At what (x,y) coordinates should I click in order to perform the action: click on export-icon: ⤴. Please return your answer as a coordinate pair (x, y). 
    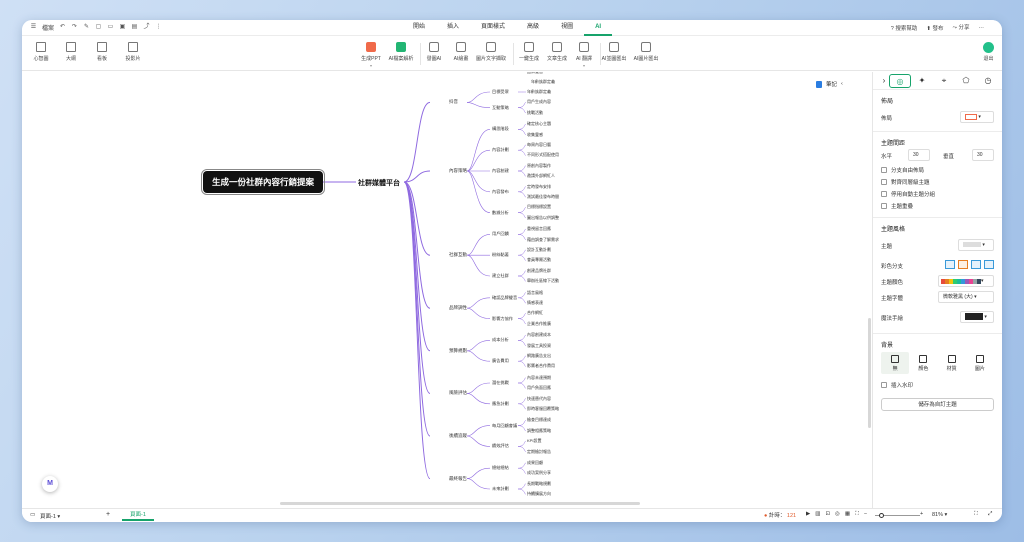
    Looking at the image, I should click on (146, 27).